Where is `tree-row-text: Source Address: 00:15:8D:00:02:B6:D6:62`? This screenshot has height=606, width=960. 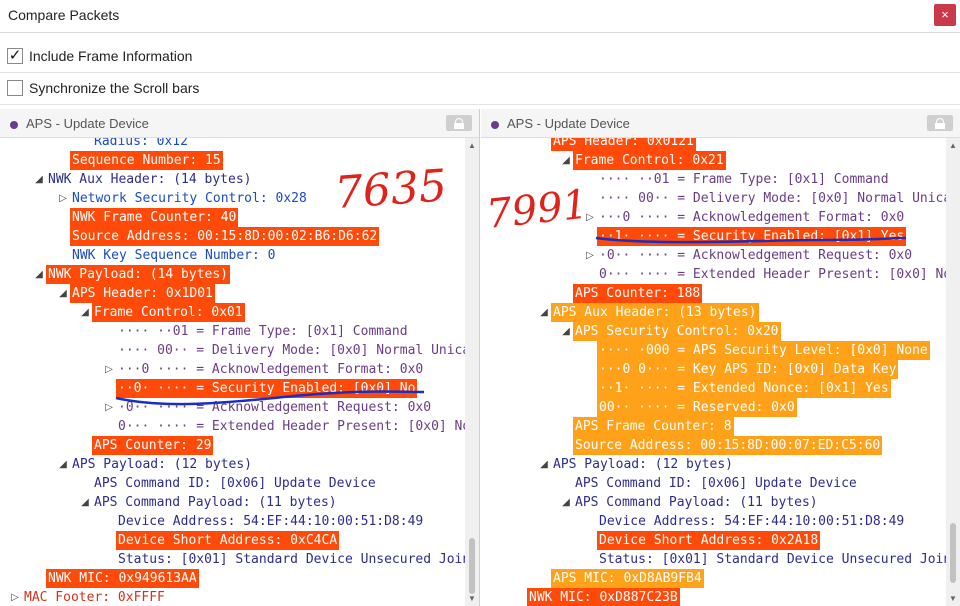
tree-row-text: Source Address: 00:15:8D:00:02:B6:D6:62 is located at coordinates (225, 236).